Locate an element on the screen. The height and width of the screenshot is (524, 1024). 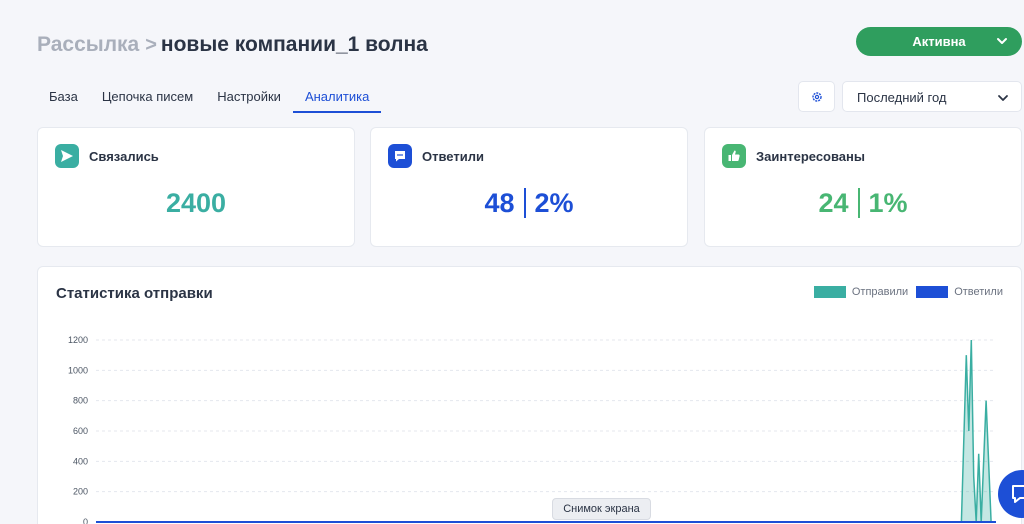
legend-label: Ответили is located at coordinates (978, 292).